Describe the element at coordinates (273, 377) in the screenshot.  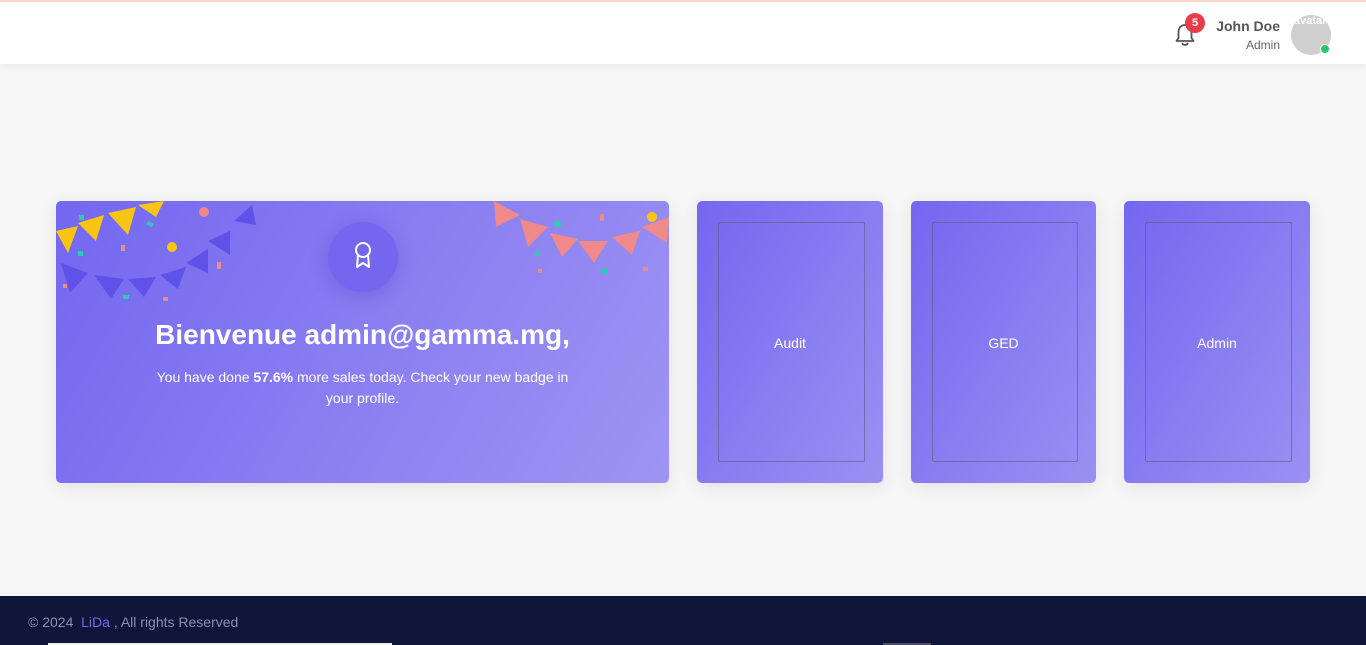
I see `sales-percentage: 57.6%` at that location.